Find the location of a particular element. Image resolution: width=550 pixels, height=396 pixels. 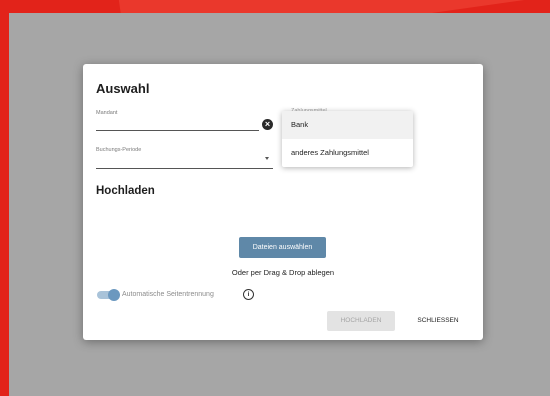

client-field-label: Mandant is located at coordinates (107, 113).